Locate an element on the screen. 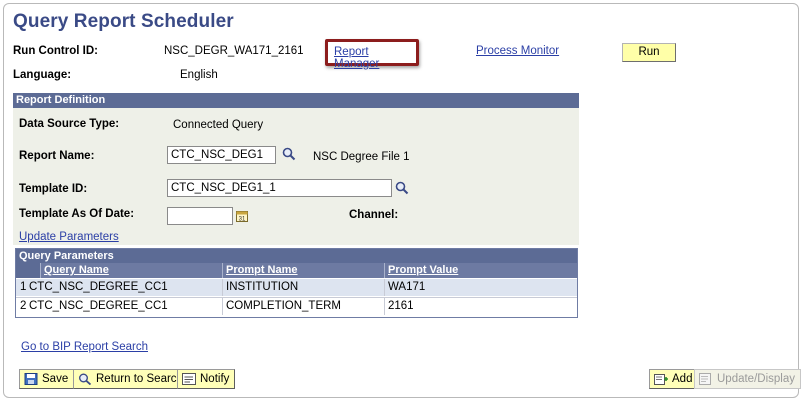  save-button-label: Save is located at coordinates (55, 379).